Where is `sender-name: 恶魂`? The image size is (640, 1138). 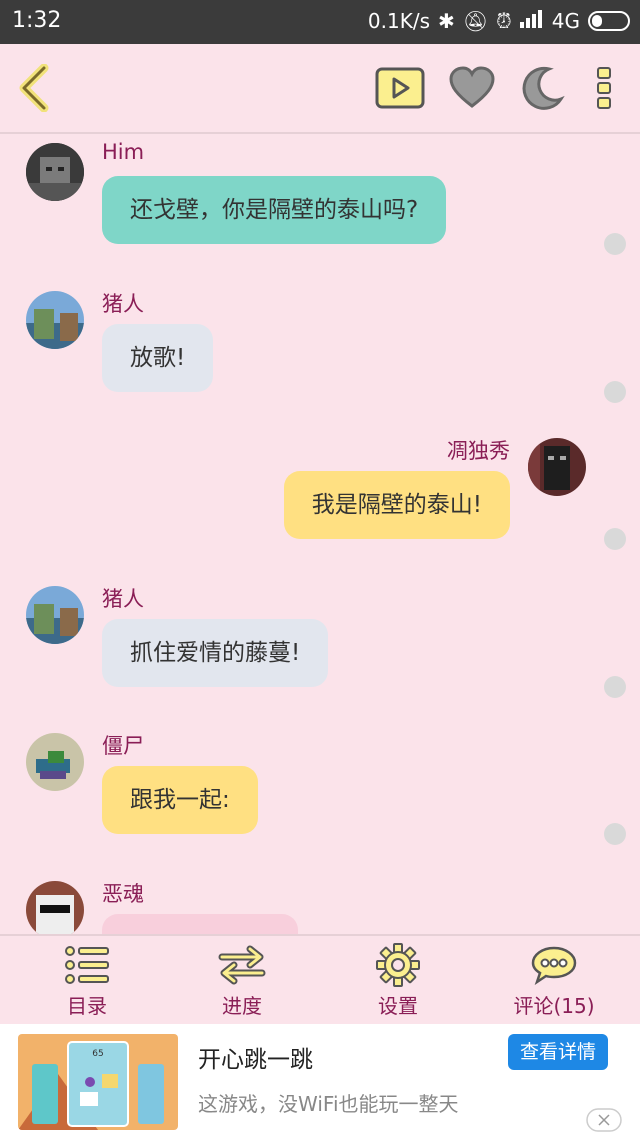 sender-name: 恶魂 is located at coordinates (123, 894).